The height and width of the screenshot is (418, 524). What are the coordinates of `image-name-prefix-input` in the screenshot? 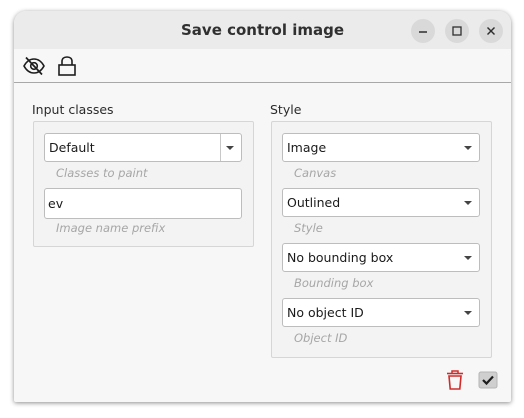 It's located at (143, 203).